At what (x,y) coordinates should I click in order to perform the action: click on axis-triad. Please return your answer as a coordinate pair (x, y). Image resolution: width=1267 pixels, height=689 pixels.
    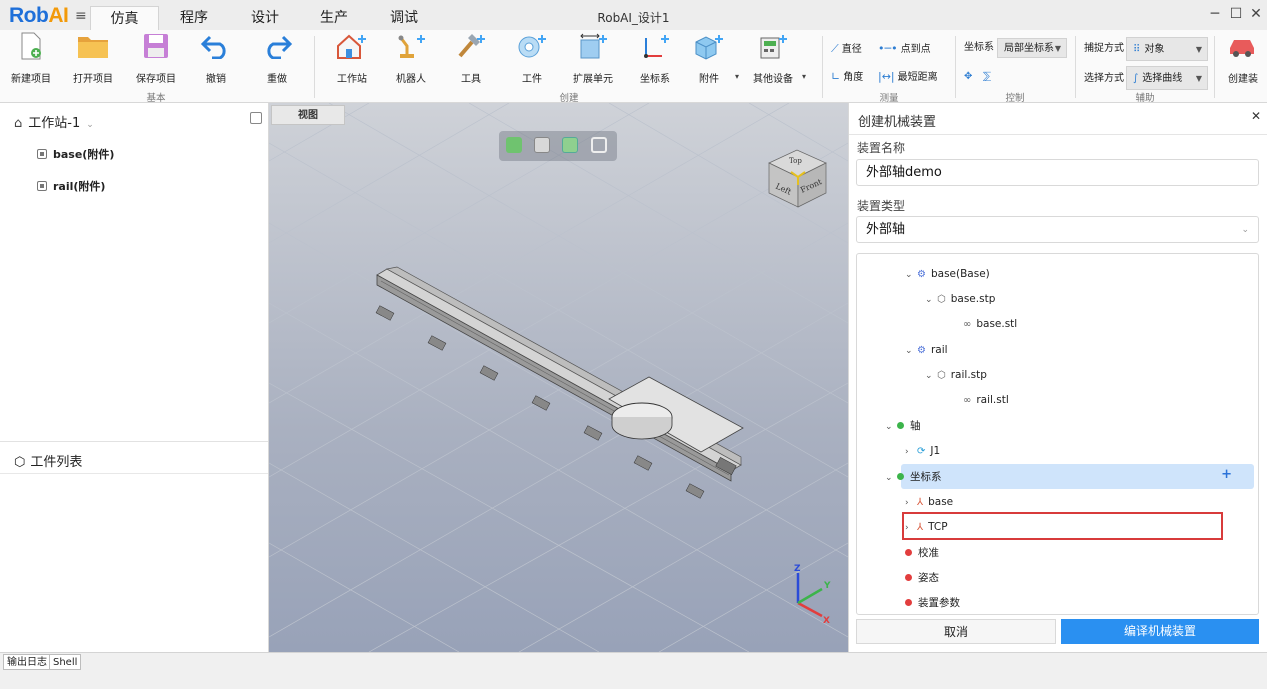
    Looking at the image, I should click on (809, 595).